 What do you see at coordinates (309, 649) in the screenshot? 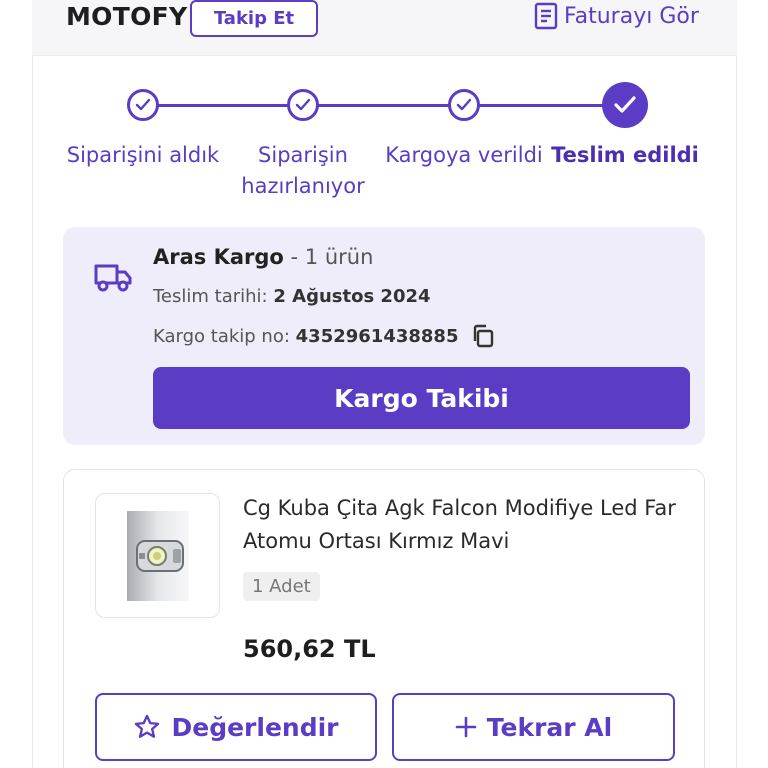
I see `product-price: 560,62 TL` at bounding box center [309, 649].